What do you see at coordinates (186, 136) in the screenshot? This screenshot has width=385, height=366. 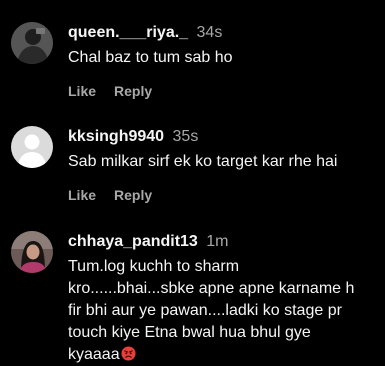 I see `comment-timestamp: 35s` at bounding box center [186, 136].